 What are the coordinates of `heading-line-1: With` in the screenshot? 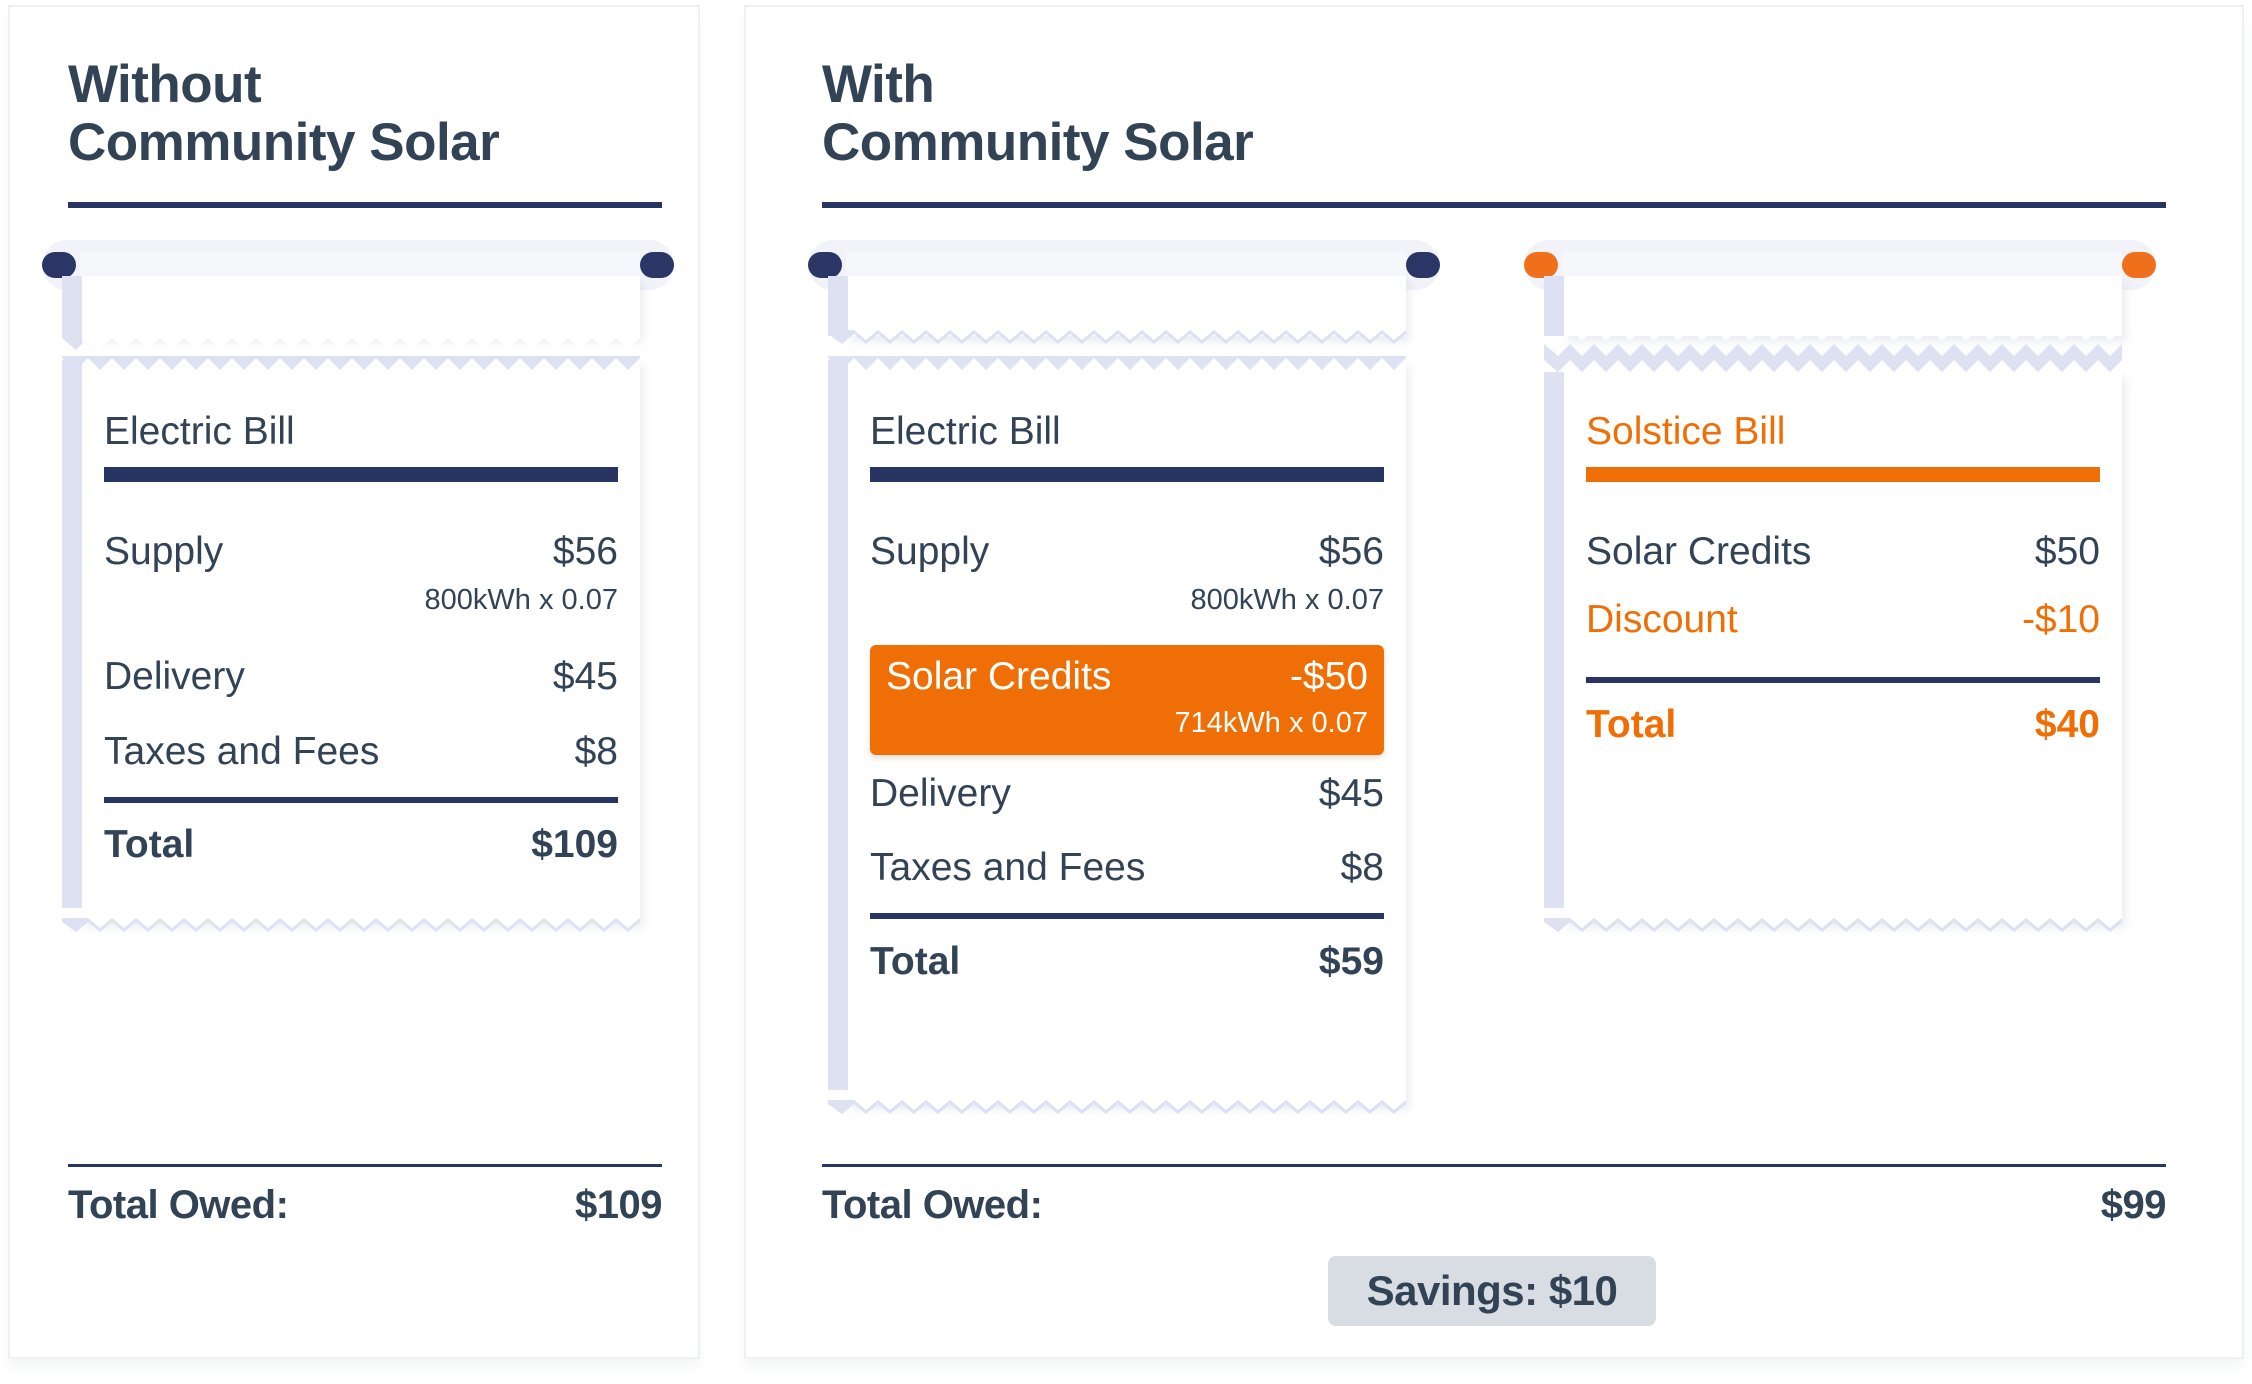 It's located at (878, 84).